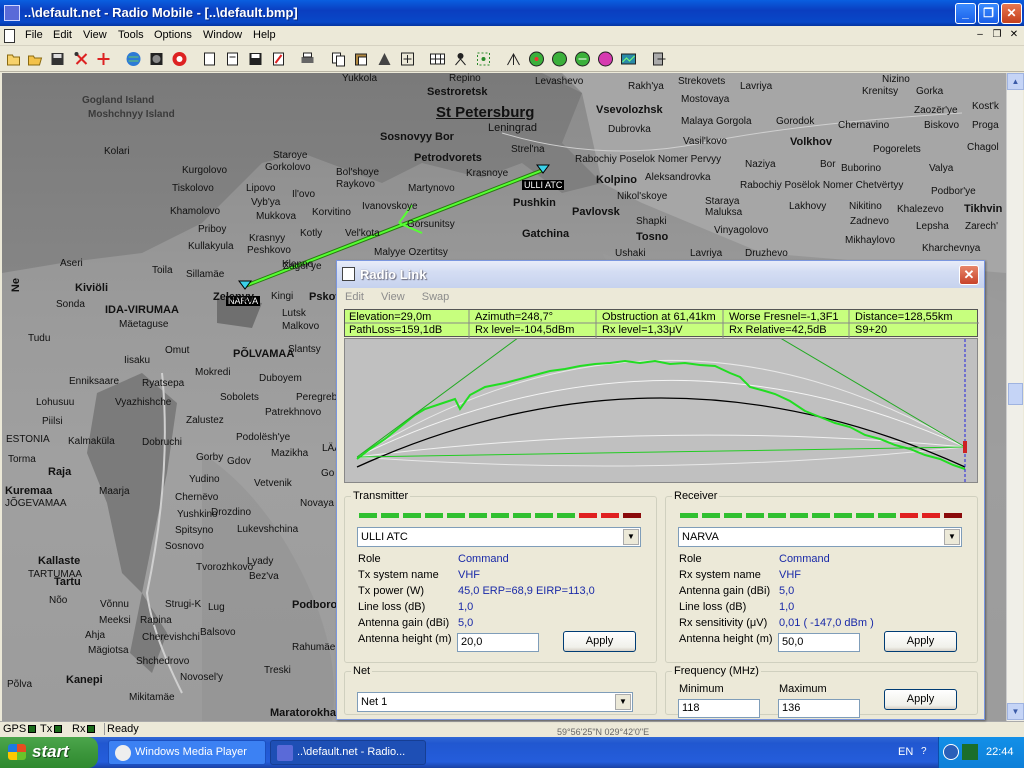 The height and width of the screenshot is (768, 1024). What do you see at coordinates (13, 59) in the screenshot?
I see `new-file-icon` at bounding box center [13, 59].